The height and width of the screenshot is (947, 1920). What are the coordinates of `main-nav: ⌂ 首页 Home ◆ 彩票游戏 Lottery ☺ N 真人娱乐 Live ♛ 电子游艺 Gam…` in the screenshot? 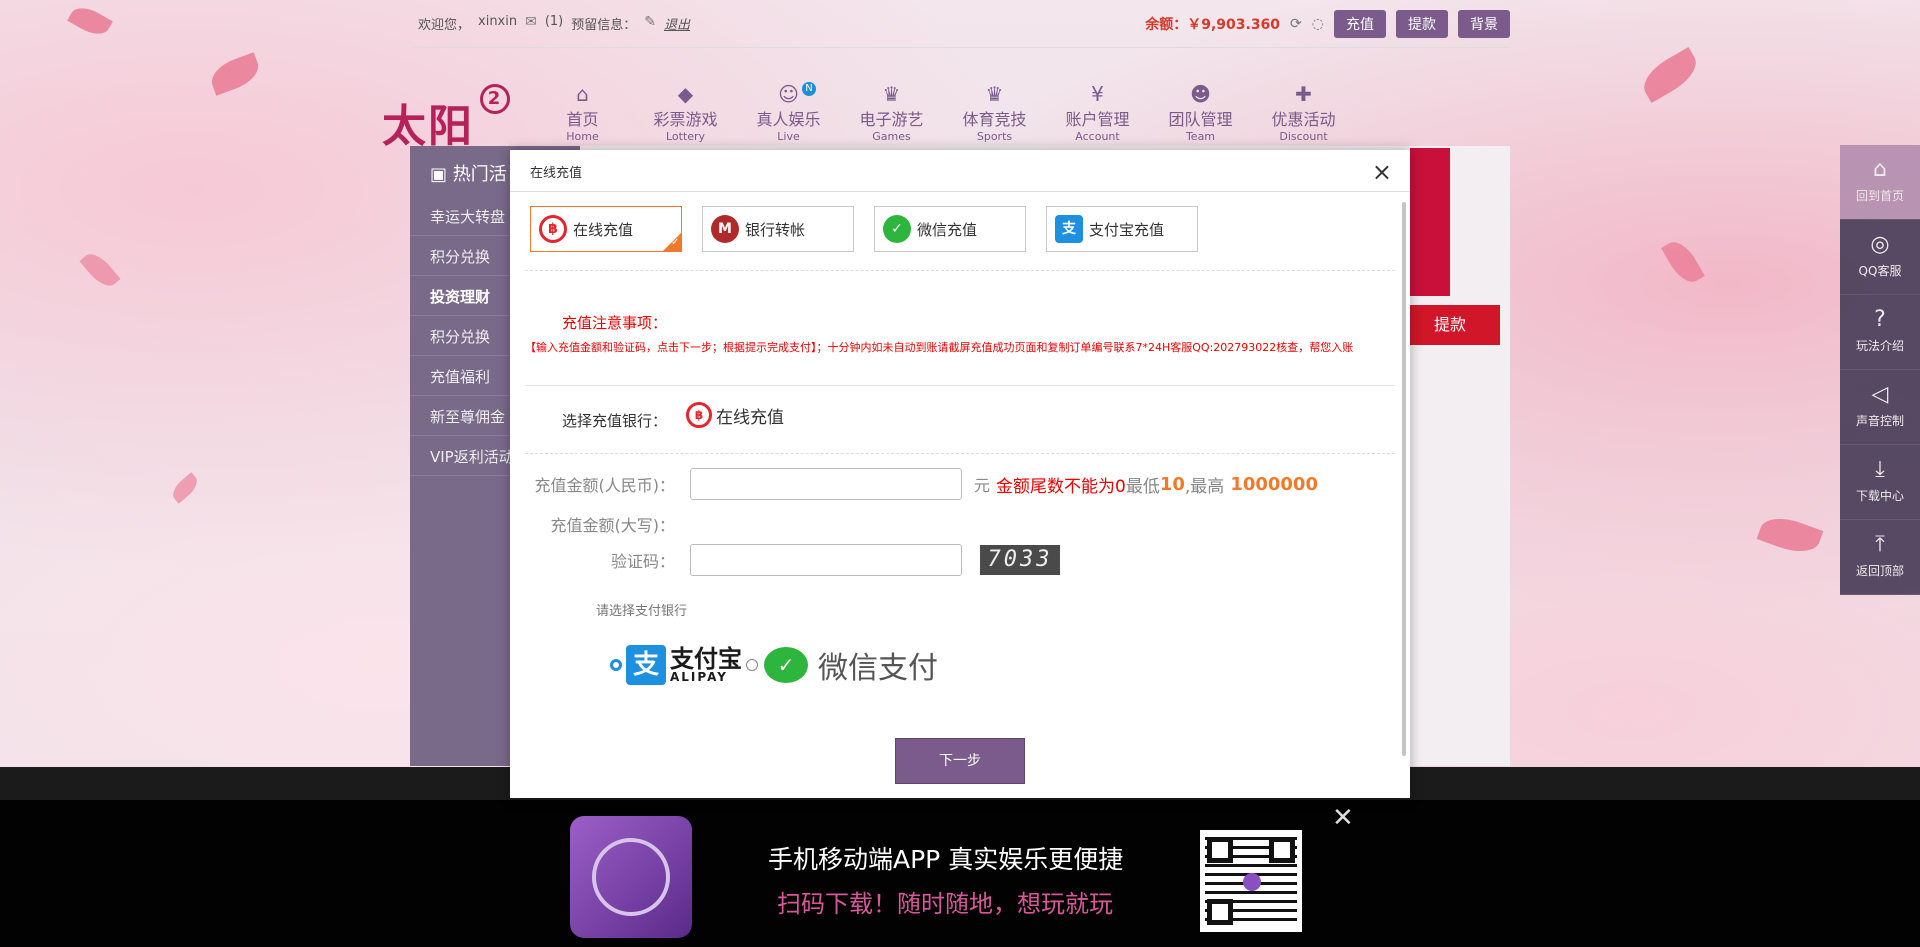 It's located at (943, 112).